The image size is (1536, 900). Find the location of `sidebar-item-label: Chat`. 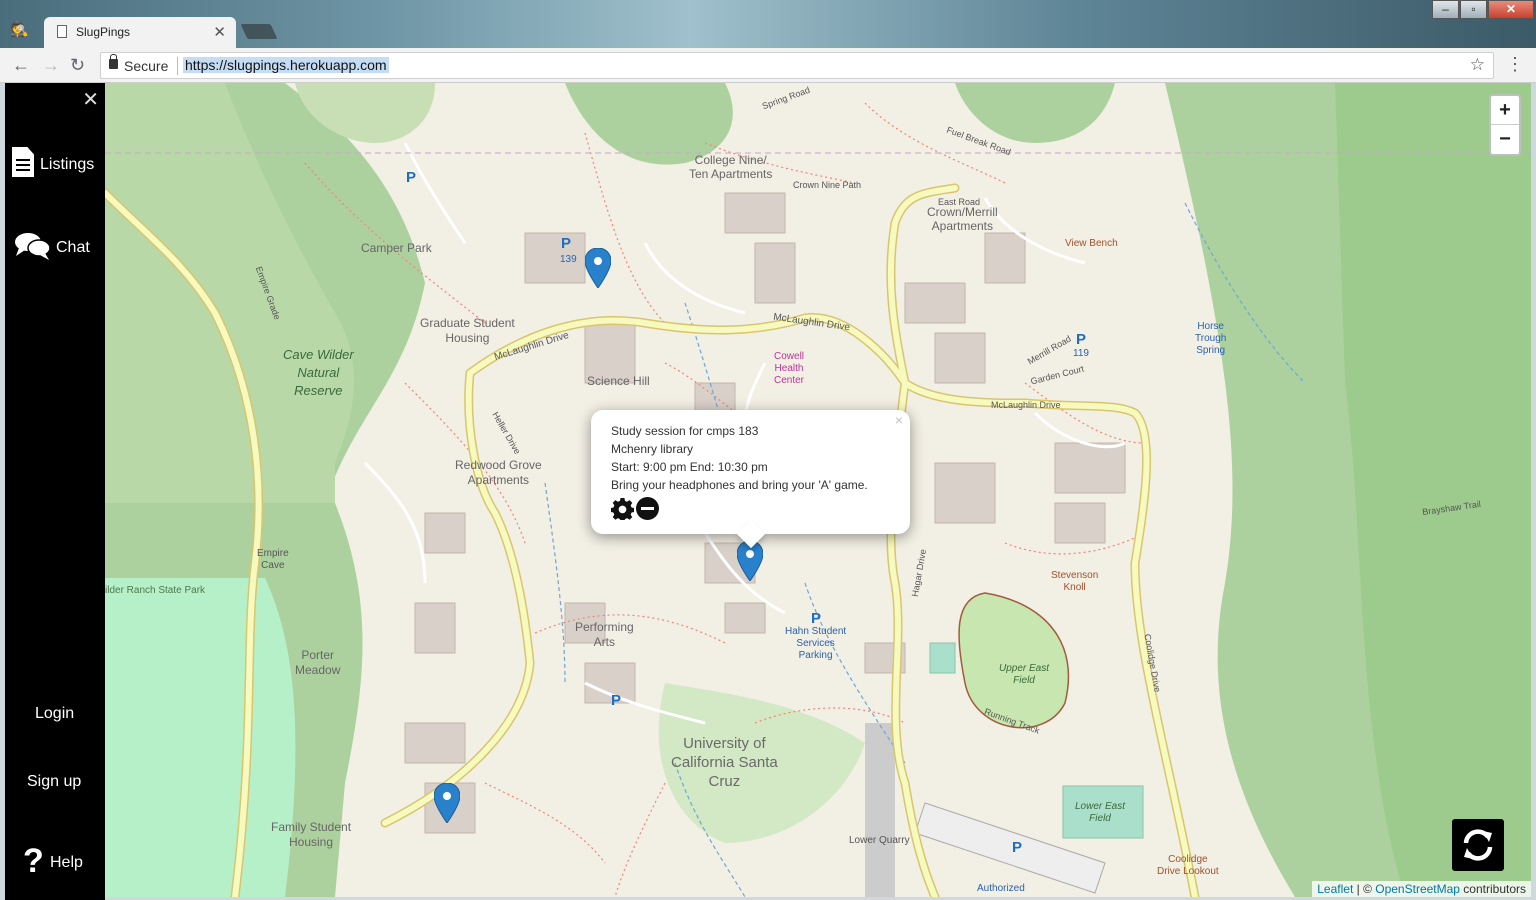

sidebar-item-label: Chat is located at coordinates (73, 247).